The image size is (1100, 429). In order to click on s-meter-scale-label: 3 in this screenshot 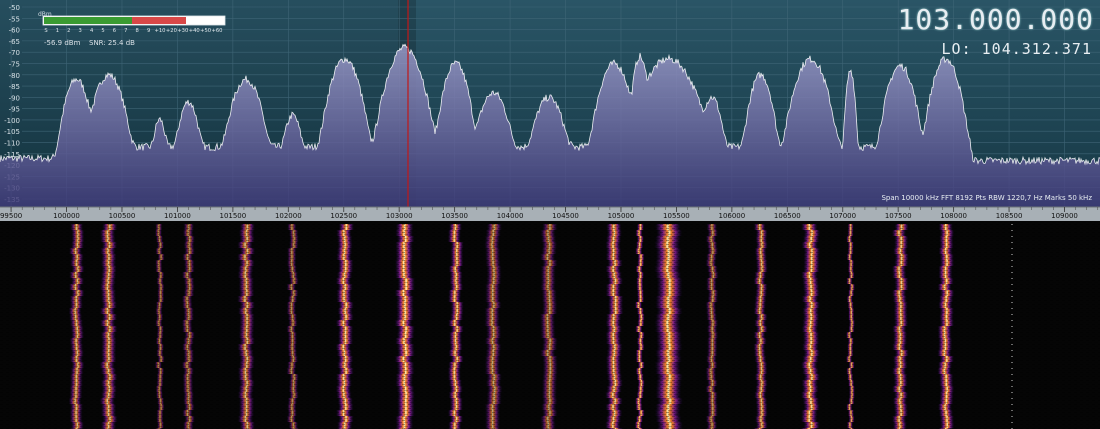, I will do `click(80, 31)`.